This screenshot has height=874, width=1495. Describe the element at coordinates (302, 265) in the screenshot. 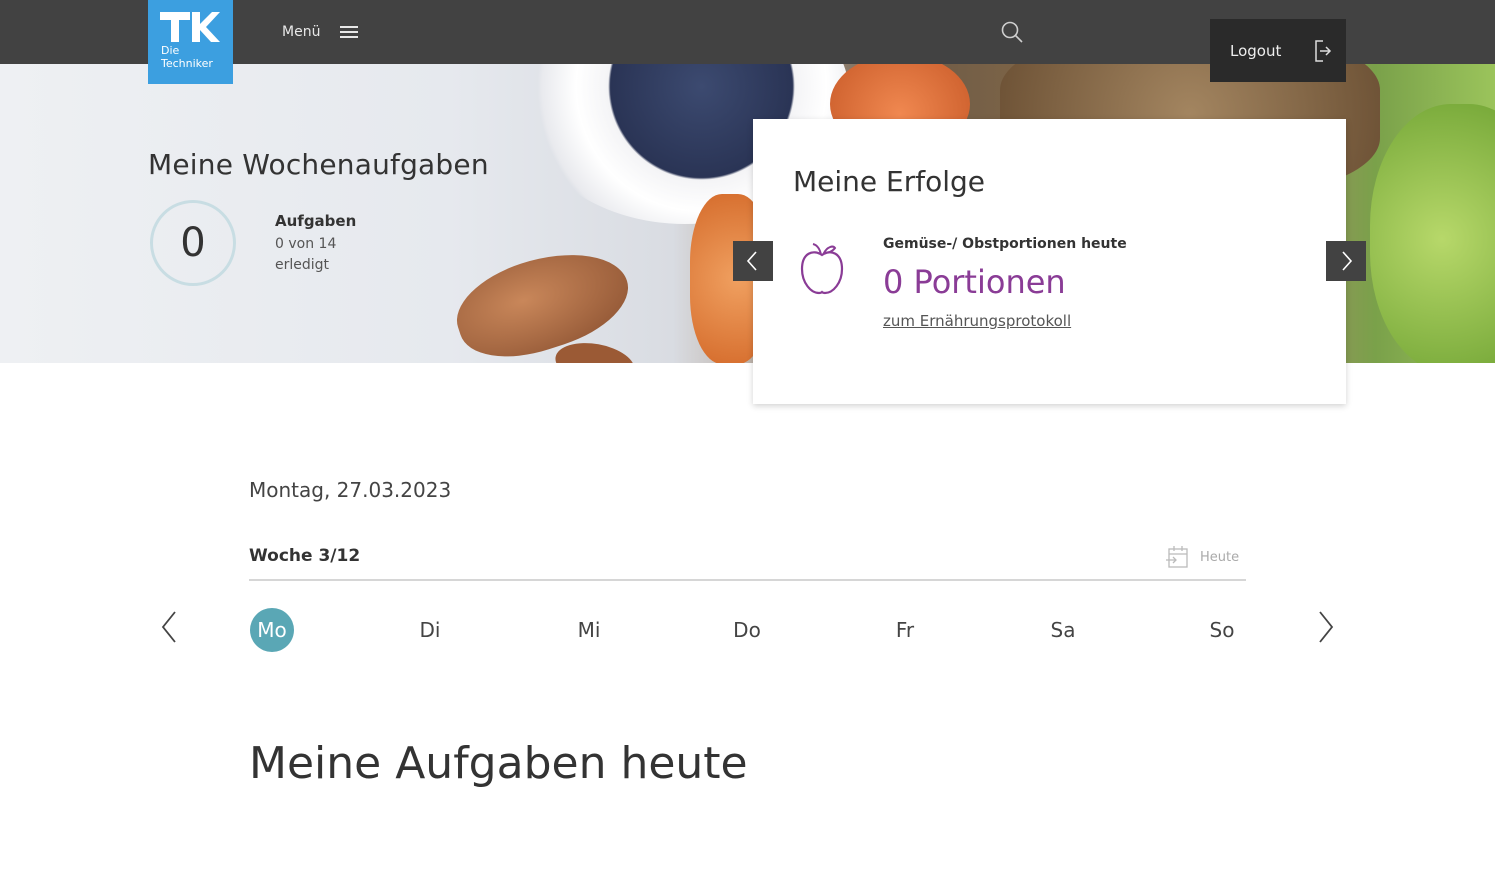

I see `tasks-done-label: erledigt` at that location.